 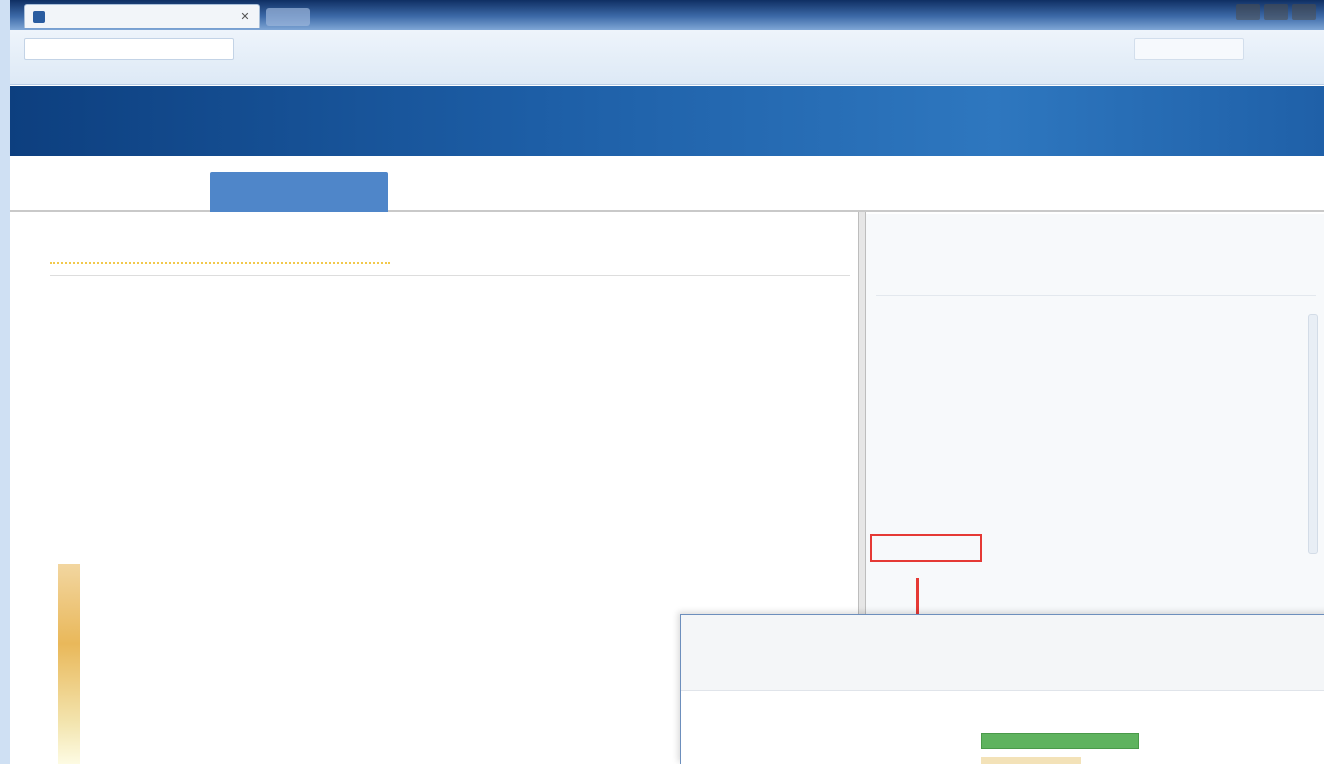 I want to click on zoom-inset, so click(x=1002, y=689).